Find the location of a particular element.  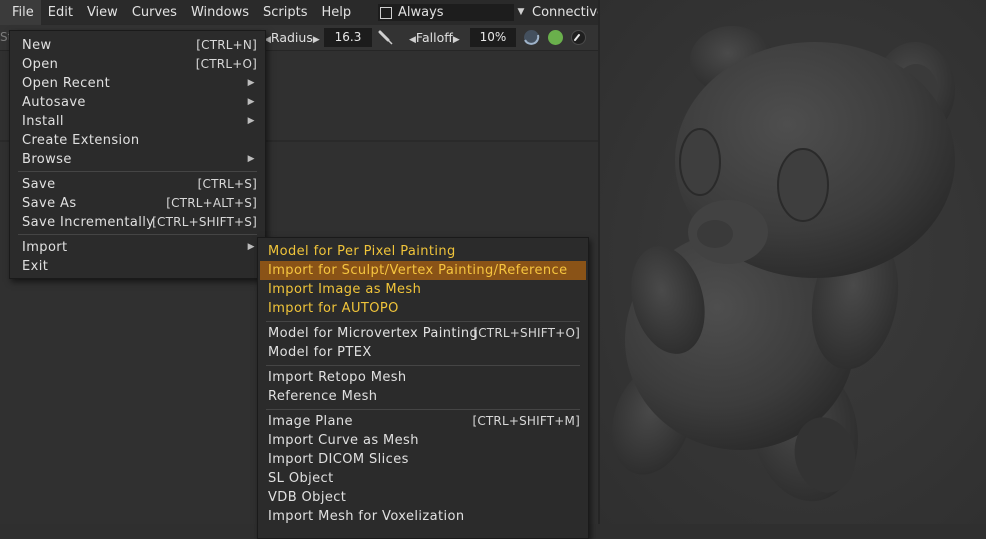

menu-item-label: Autosave is located at coordinates (54, 102).